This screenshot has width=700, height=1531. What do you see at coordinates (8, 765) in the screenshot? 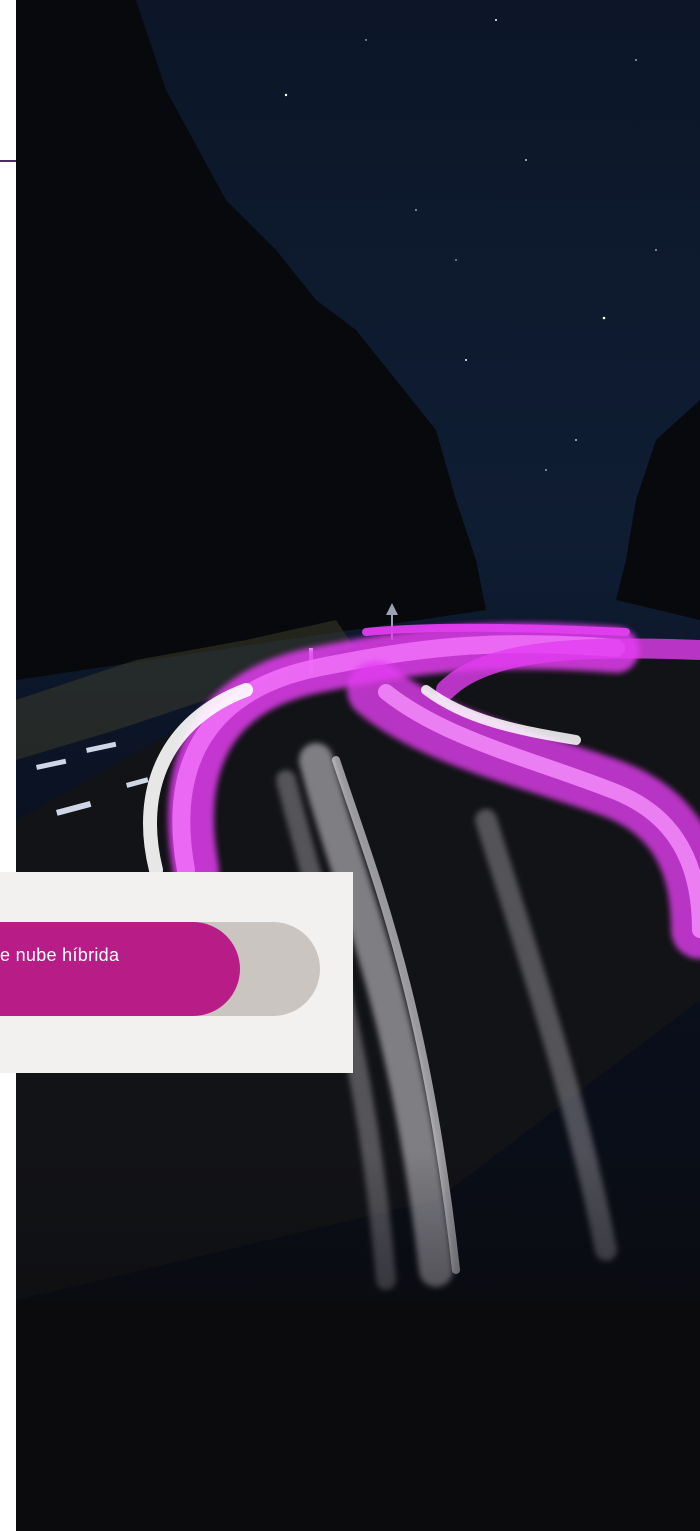
I see `left-margin` at bounding box center [8, 765].